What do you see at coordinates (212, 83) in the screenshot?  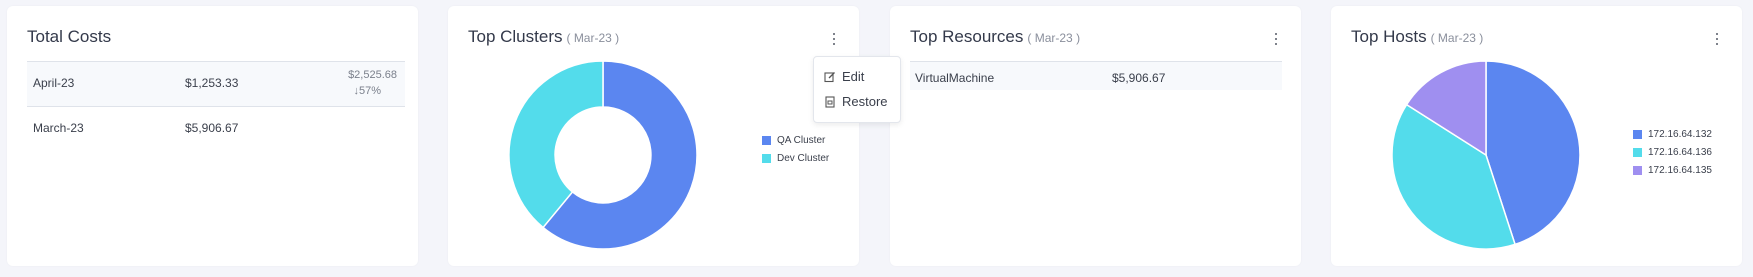 I see `cost-row-amount: $1,253.33` at bounding box center [212, 83].